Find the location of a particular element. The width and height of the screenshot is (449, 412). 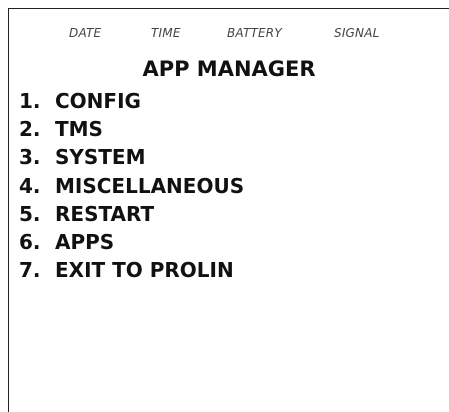

menu-item-number: 4. is located at coordinates (30, 185).